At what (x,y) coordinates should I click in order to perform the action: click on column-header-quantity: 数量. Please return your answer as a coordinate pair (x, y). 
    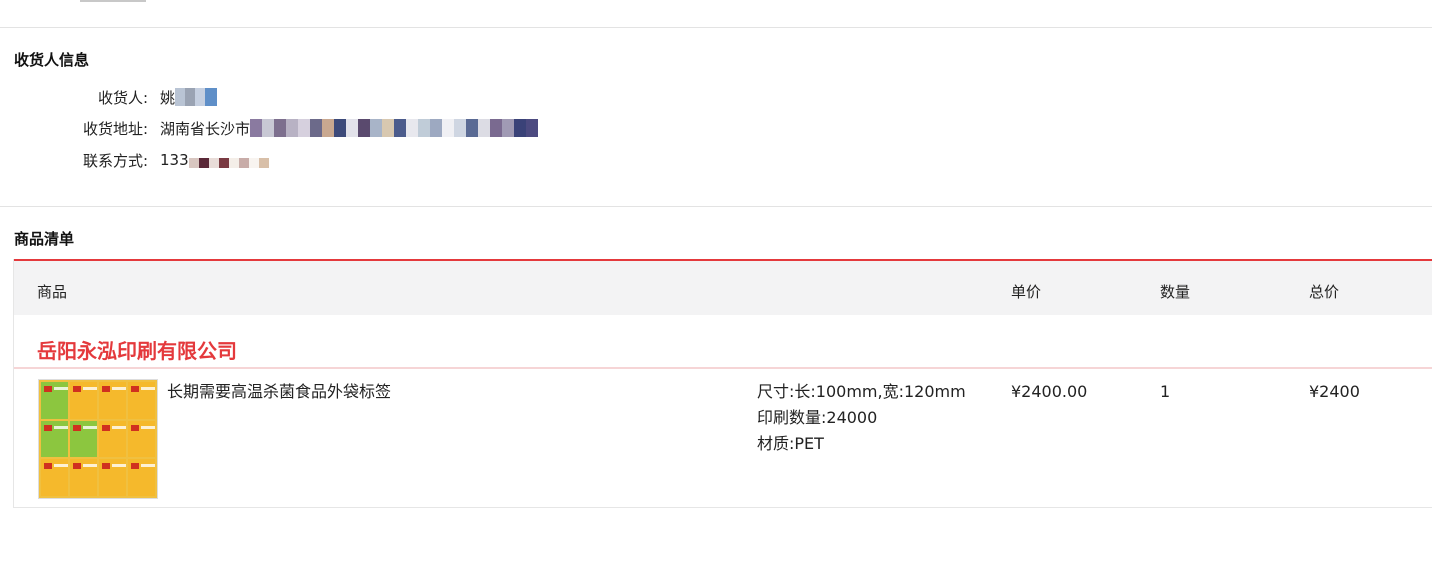
    Looking at the image, I should click on (1175, 292).